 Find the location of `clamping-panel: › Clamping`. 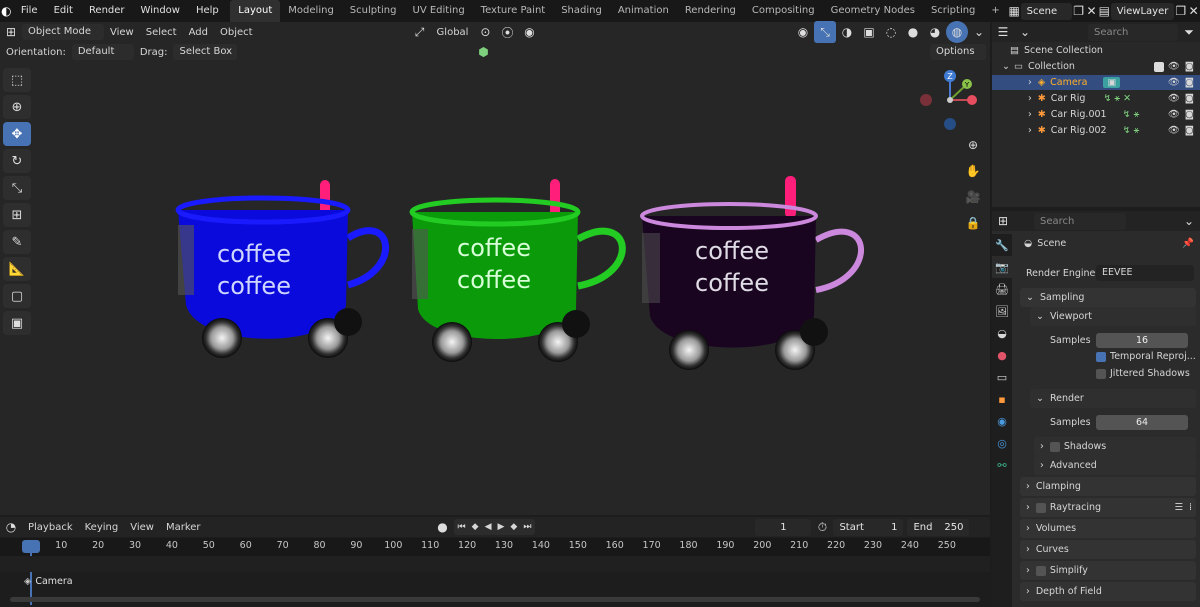

clamping-panel: › Clamping is located at coordinates (1108, 486).